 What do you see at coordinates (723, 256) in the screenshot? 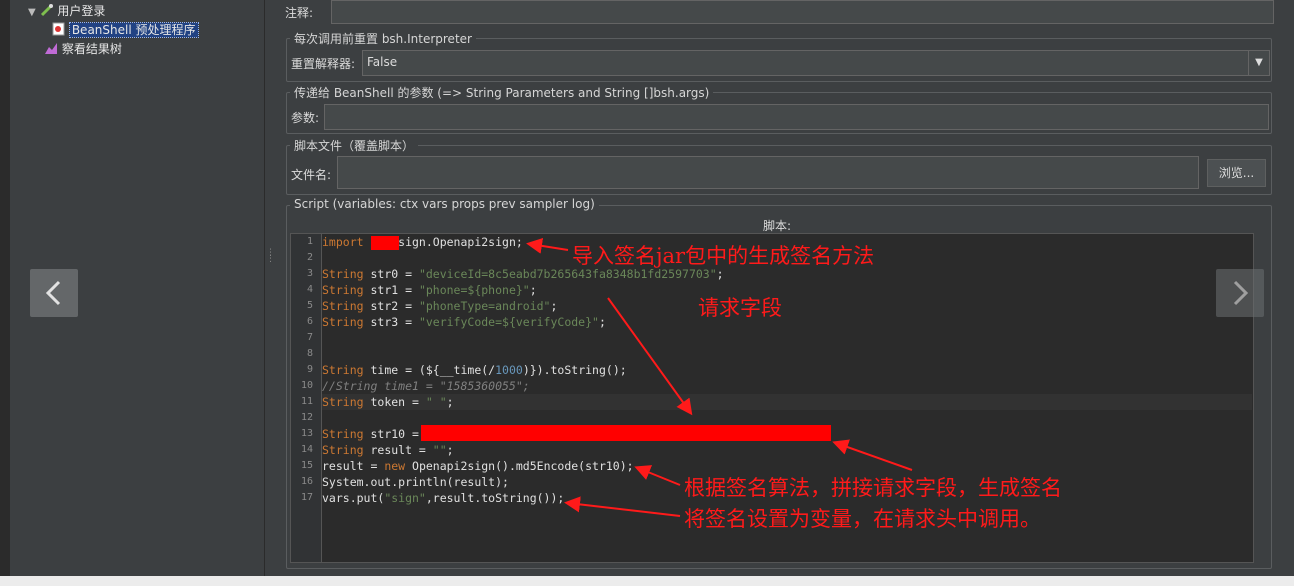
I see `annotation-import: 导入签名jar包中的生成签名方法` at bounding box center [723, 256].